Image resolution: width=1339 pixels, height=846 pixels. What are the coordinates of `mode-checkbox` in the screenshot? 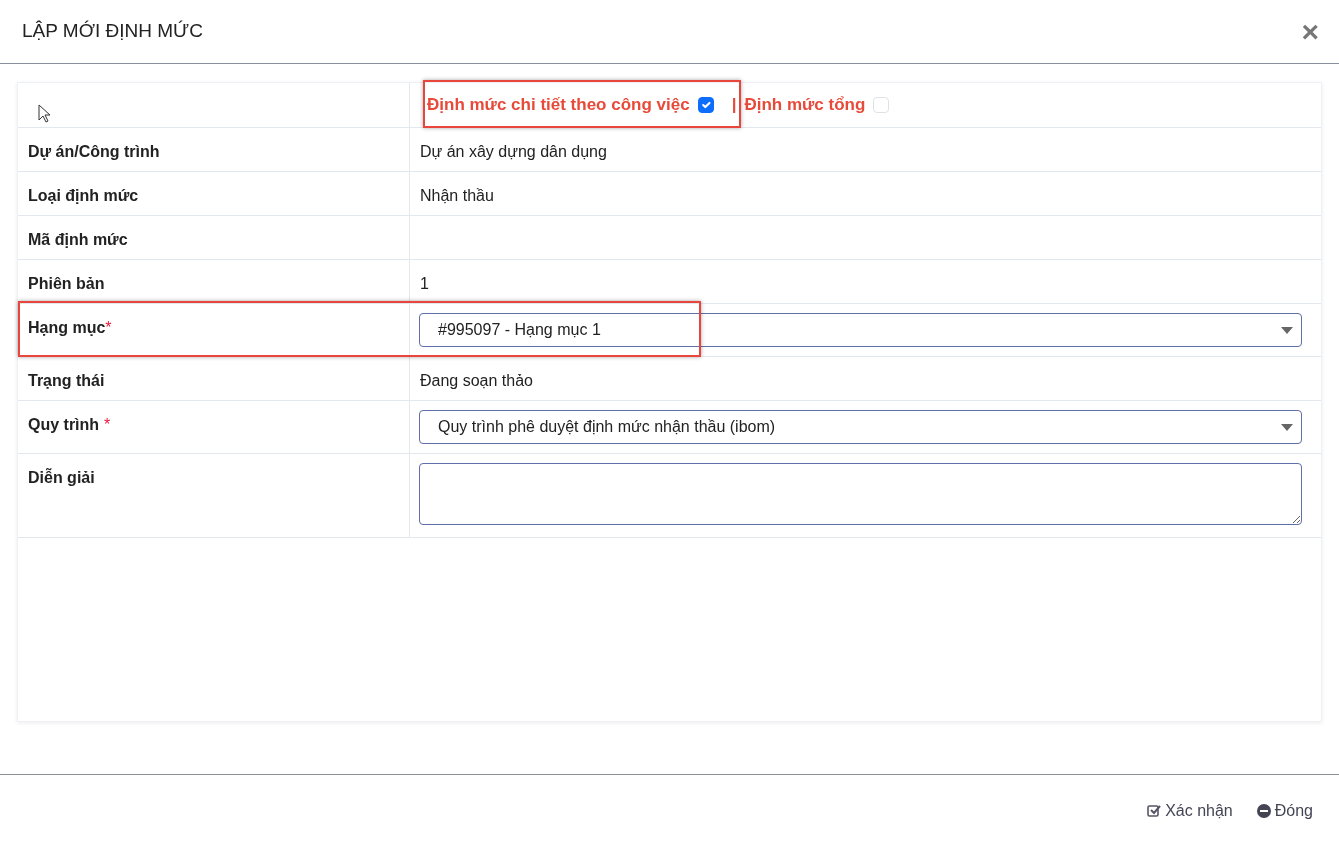 It's located at (705, 105).